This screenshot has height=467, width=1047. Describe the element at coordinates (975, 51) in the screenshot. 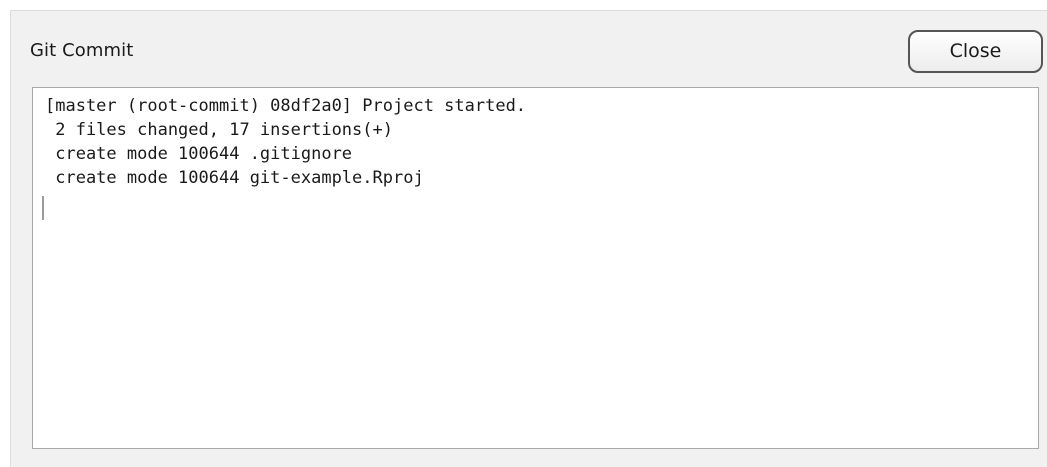

I see `close-button: Close` at that location.